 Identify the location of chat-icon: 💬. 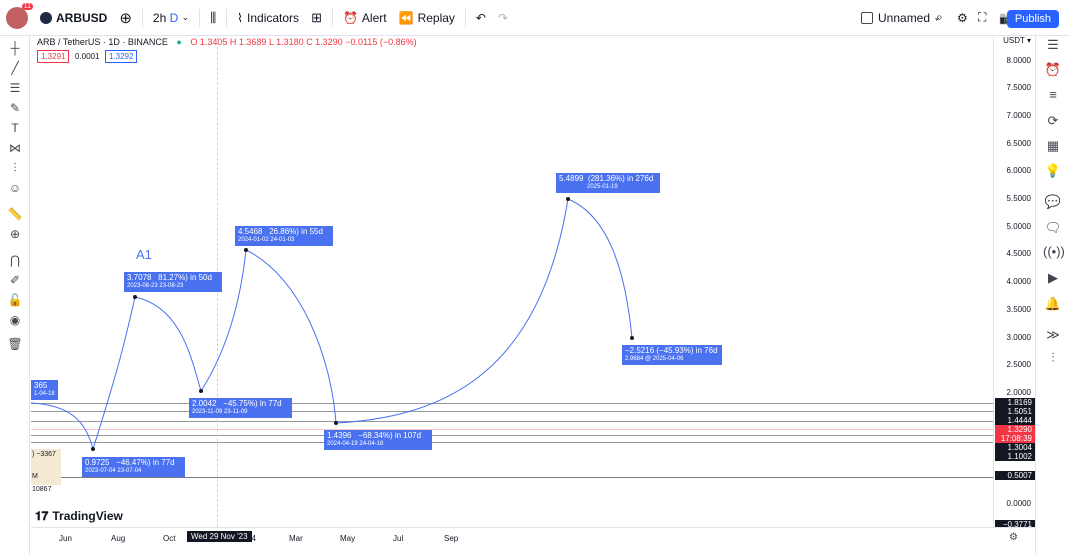
(1053, 202).